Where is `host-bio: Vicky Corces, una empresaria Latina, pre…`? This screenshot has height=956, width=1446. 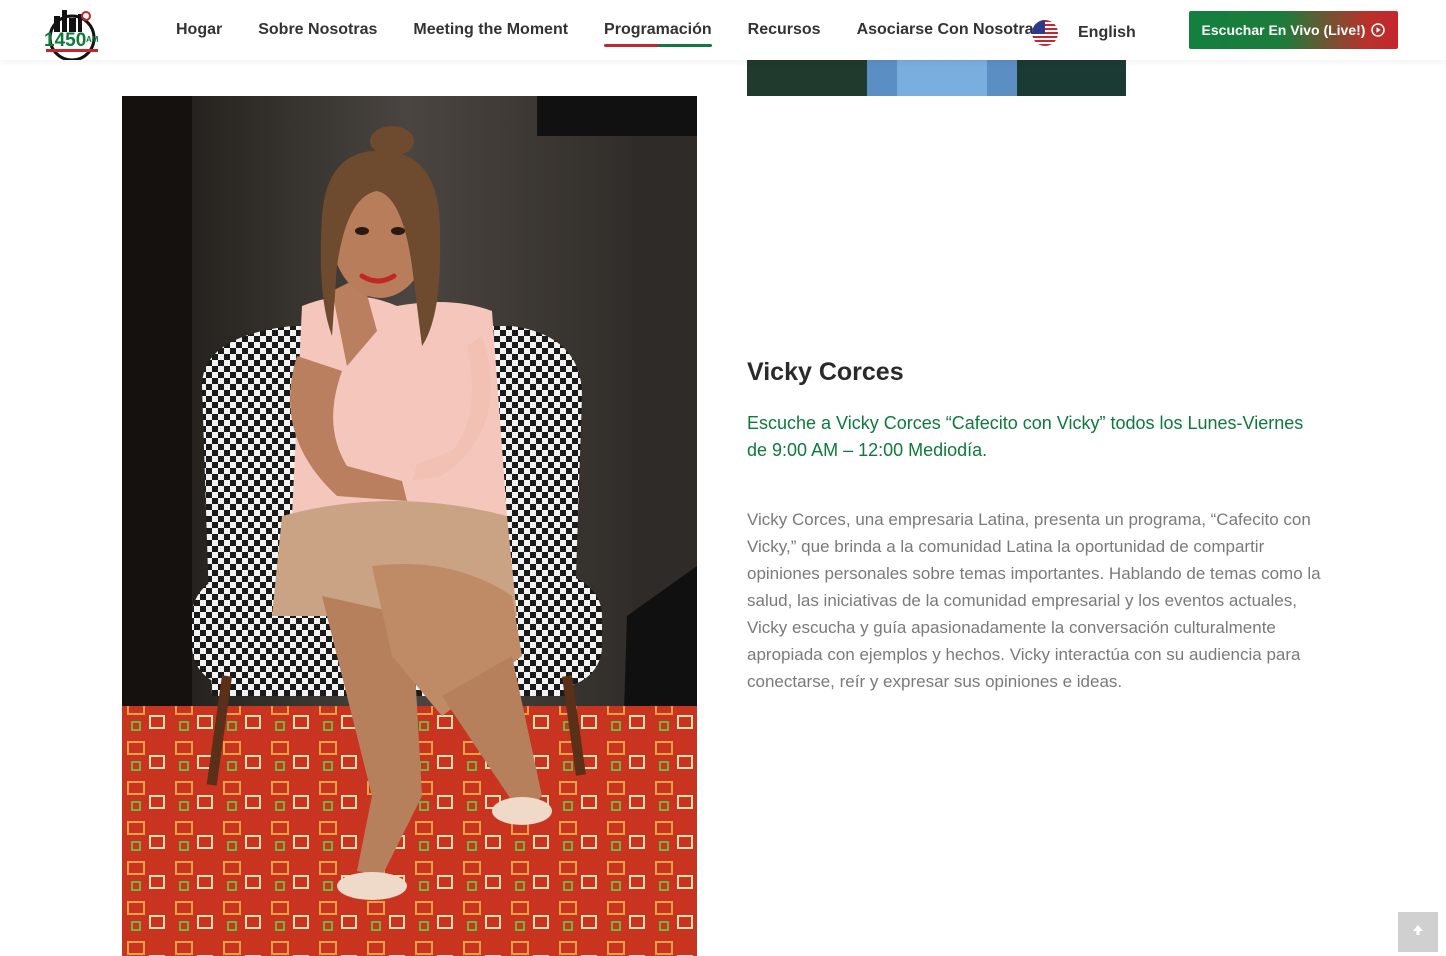 host-bio: Vicky Corces, una empresaria Latina, pre… is located at coordinates (1034, 600).